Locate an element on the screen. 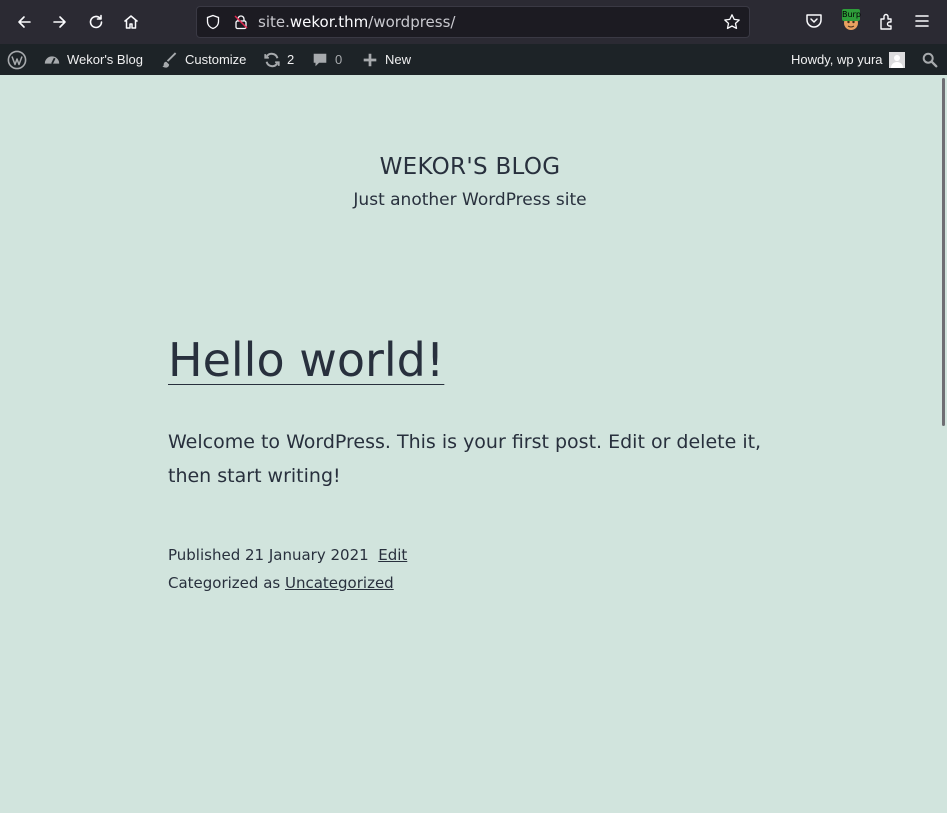 The image size is (947, 813). updates-count: 2 is located at coordinates (291, 59).